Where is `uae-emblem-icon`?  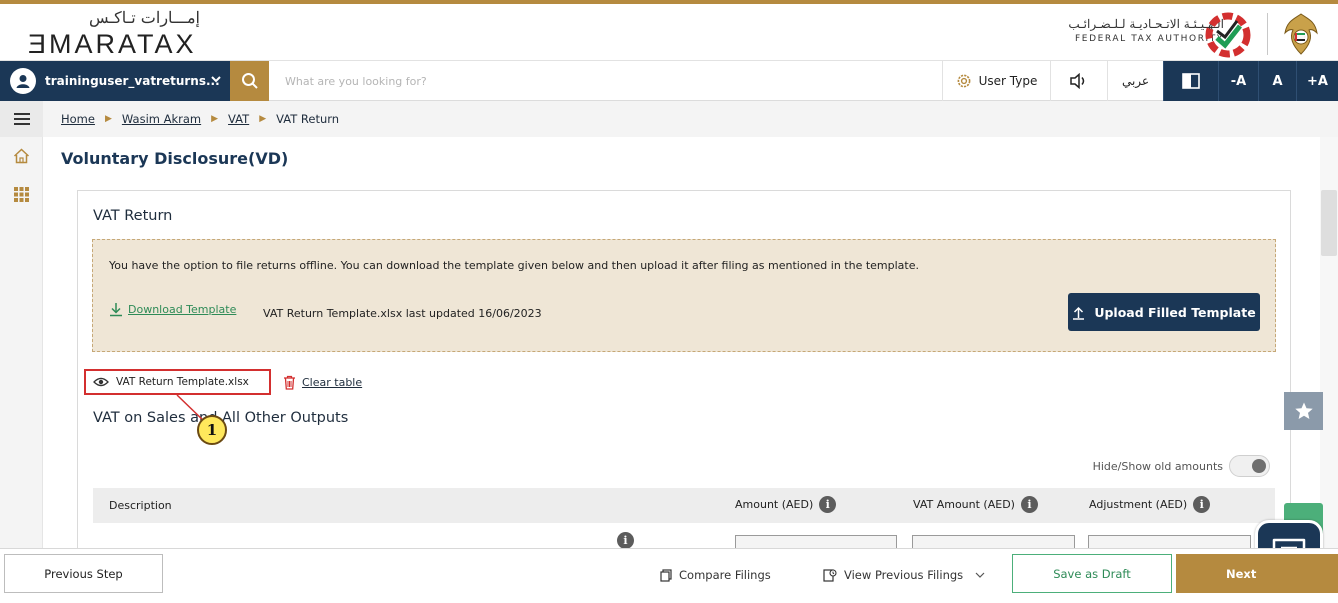 uae-emblem-icon is located at coordinates (1301, 34).